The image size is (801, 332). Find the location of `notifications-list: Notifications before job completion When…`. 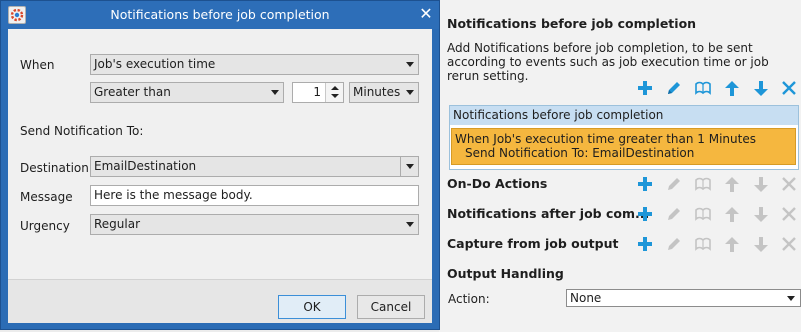

notifications-list: Notifications before job completion When… is located at coordinates (624, 137).